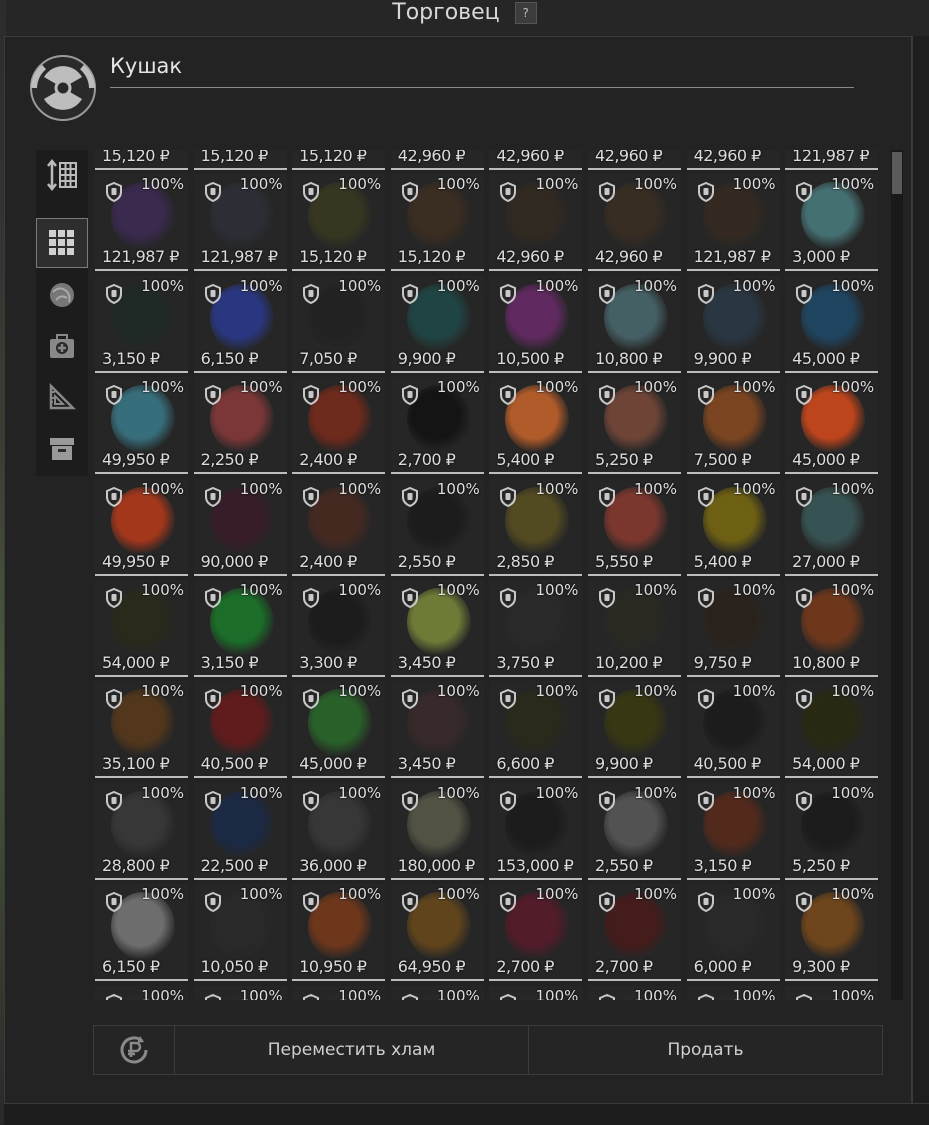 This screenshot has height=1125, width=929. I want to click on misc-tab, so click(62, 449).